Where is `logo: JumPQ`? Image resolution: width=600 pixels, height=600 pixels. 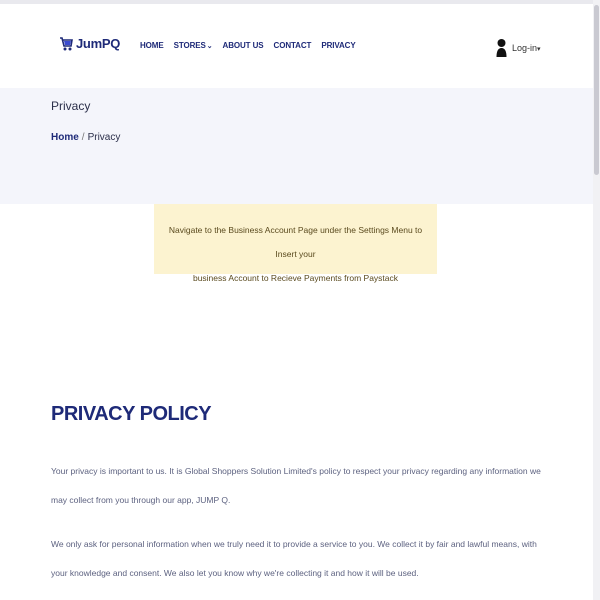 logo: JumPQ is located at coordinates (89, 43).